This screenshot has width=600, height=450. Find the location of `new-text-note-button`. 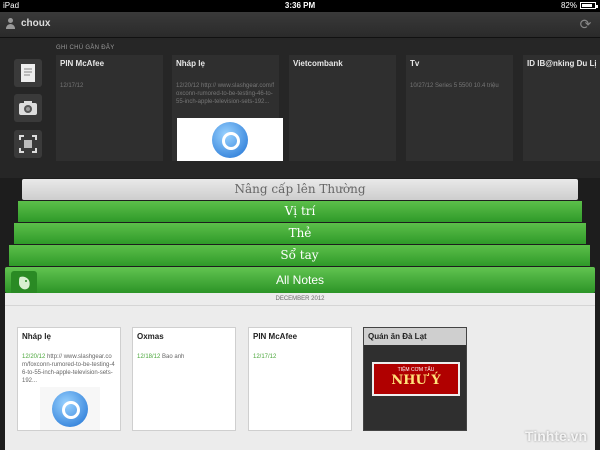

new-text-note-button is located at coordinates (28, 73).